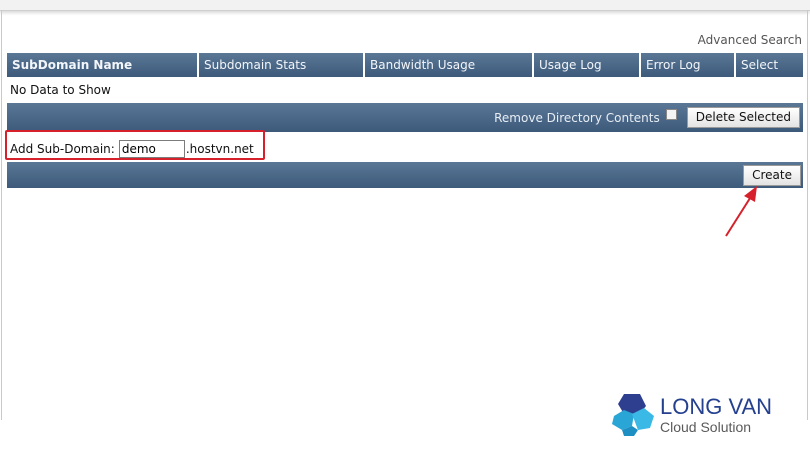 The width and height of the screenshot is (810, 454). I want to click on advanced-search-link: Advanced Search, so click(750, 40).